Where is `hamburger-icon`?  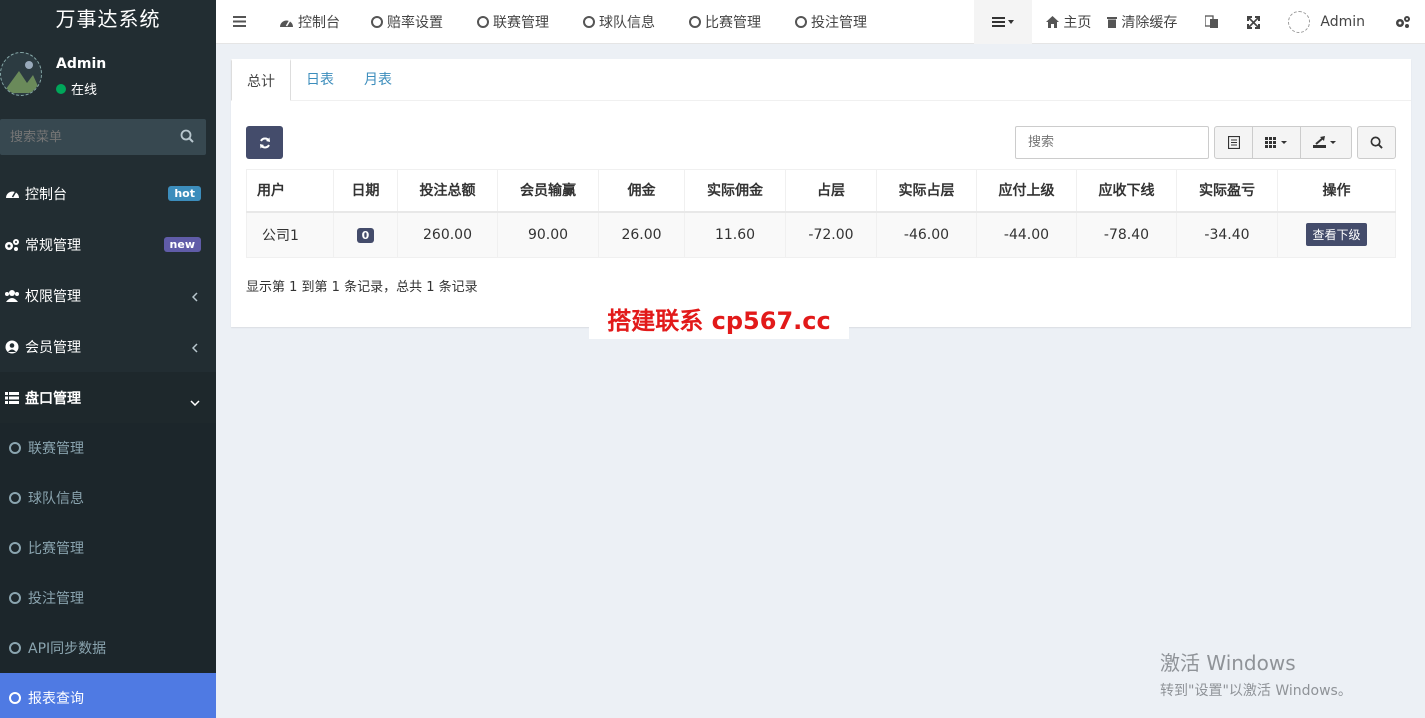
hamburger-icon is located at coordinates (239, 21).